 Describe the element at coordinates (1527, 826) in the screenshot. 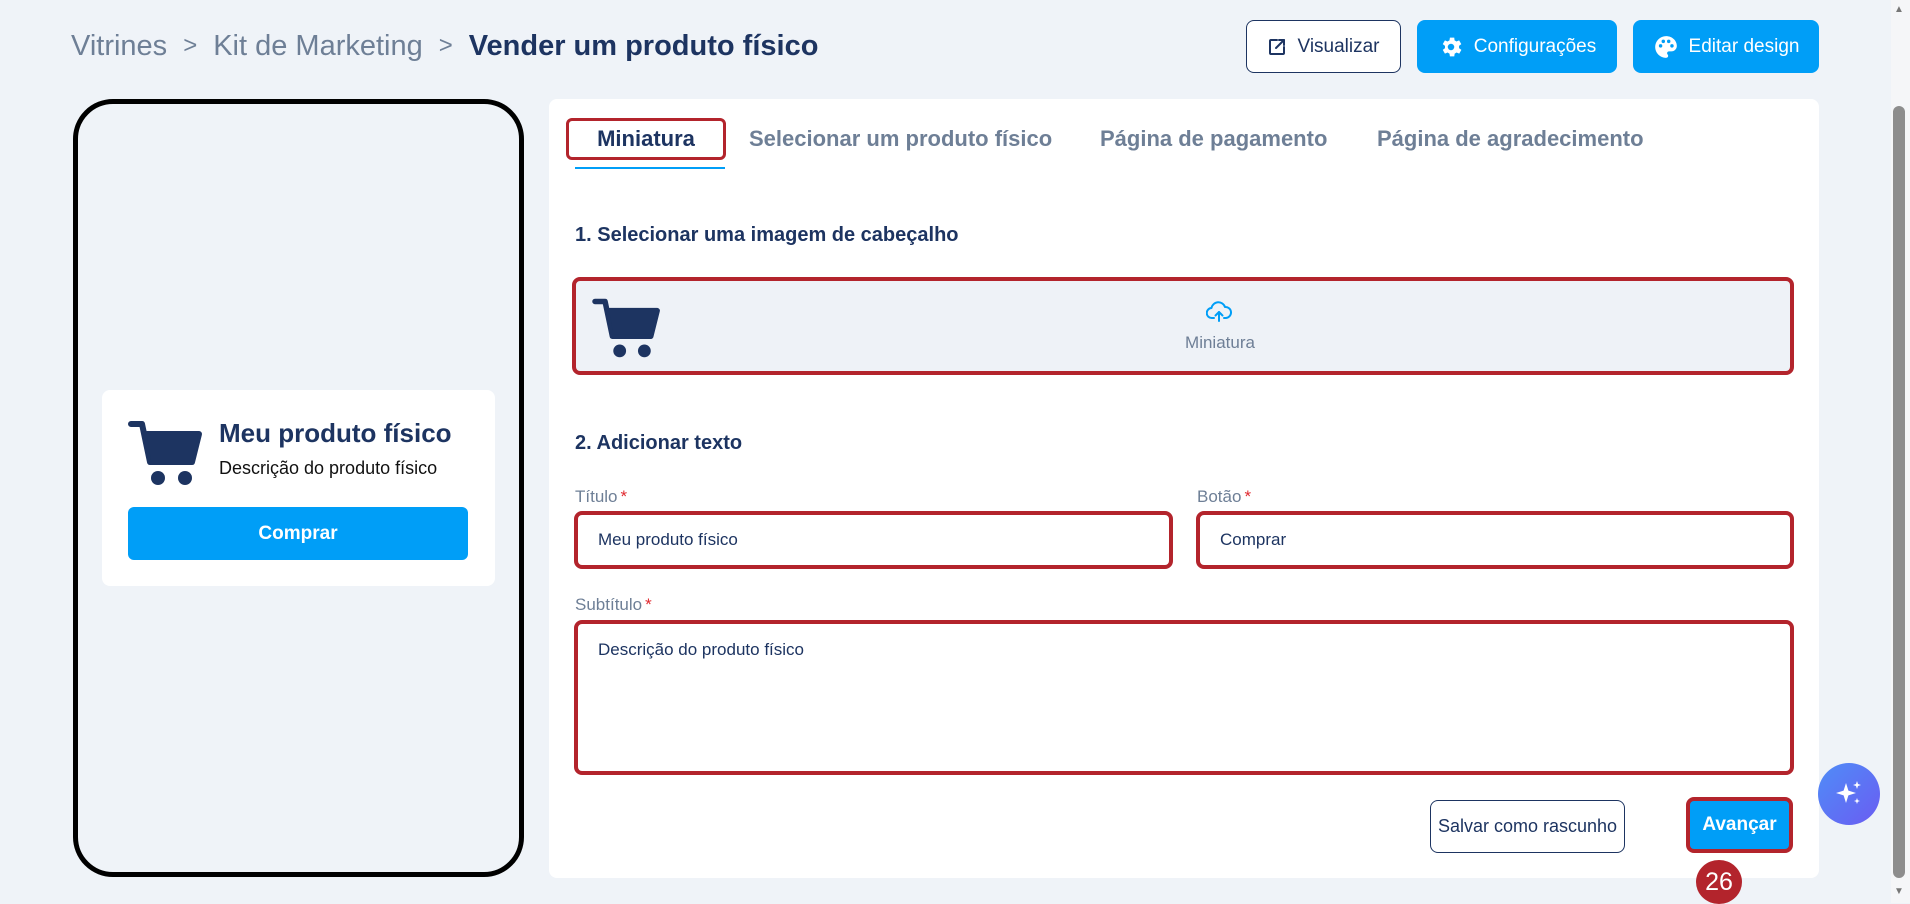

I see `save-draft-button: Salvar como rascunho` at that location.